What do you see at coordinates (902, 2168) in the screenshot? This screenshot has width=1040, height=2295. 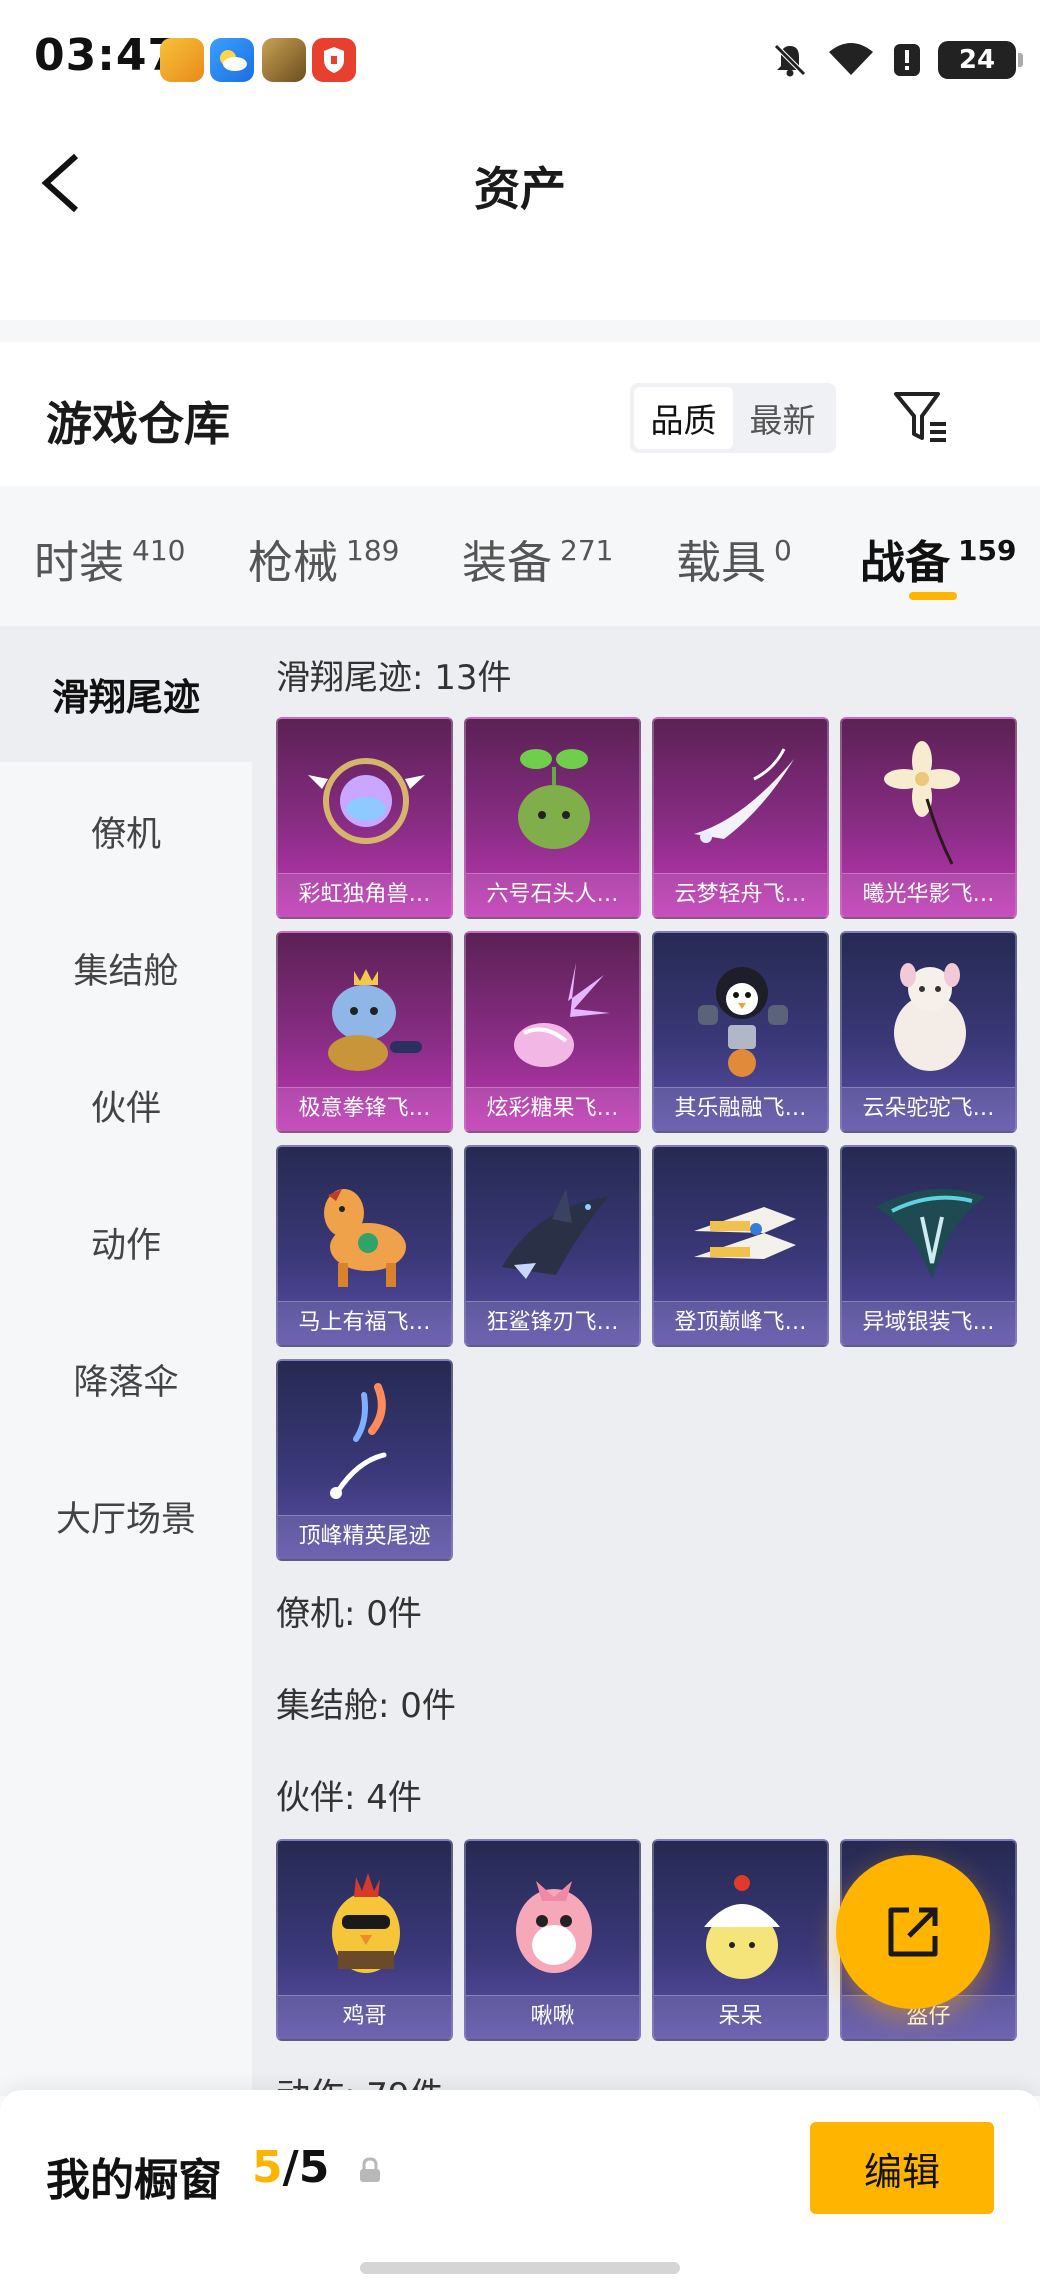 I see `edit-showcase-button: 编辑` at bounding box center [902, 2168].